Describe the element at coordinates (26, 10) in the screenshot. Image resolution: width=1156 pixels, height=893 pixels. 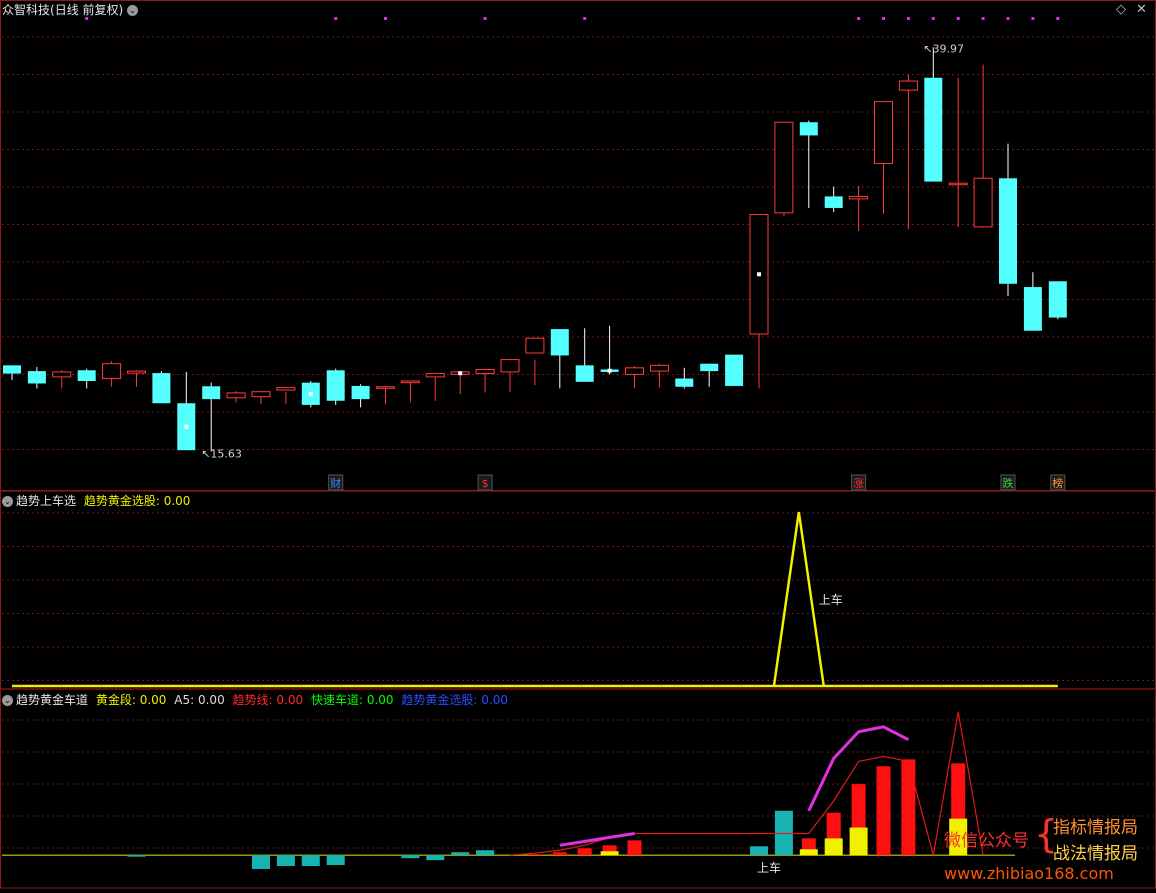
I see `stock-name: 众智科技` at that location.